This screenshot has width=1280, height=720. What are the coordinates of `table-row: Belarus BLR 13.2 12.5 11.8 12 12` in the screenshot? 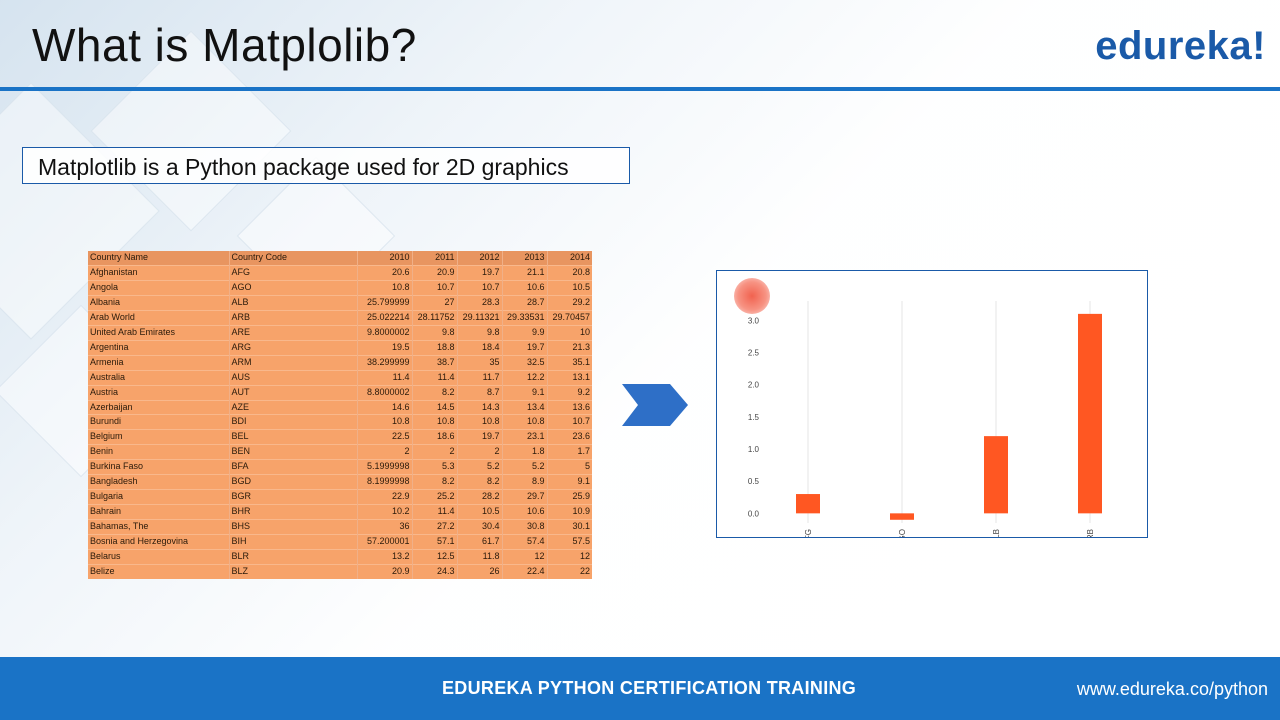 It's located at (340, 557).